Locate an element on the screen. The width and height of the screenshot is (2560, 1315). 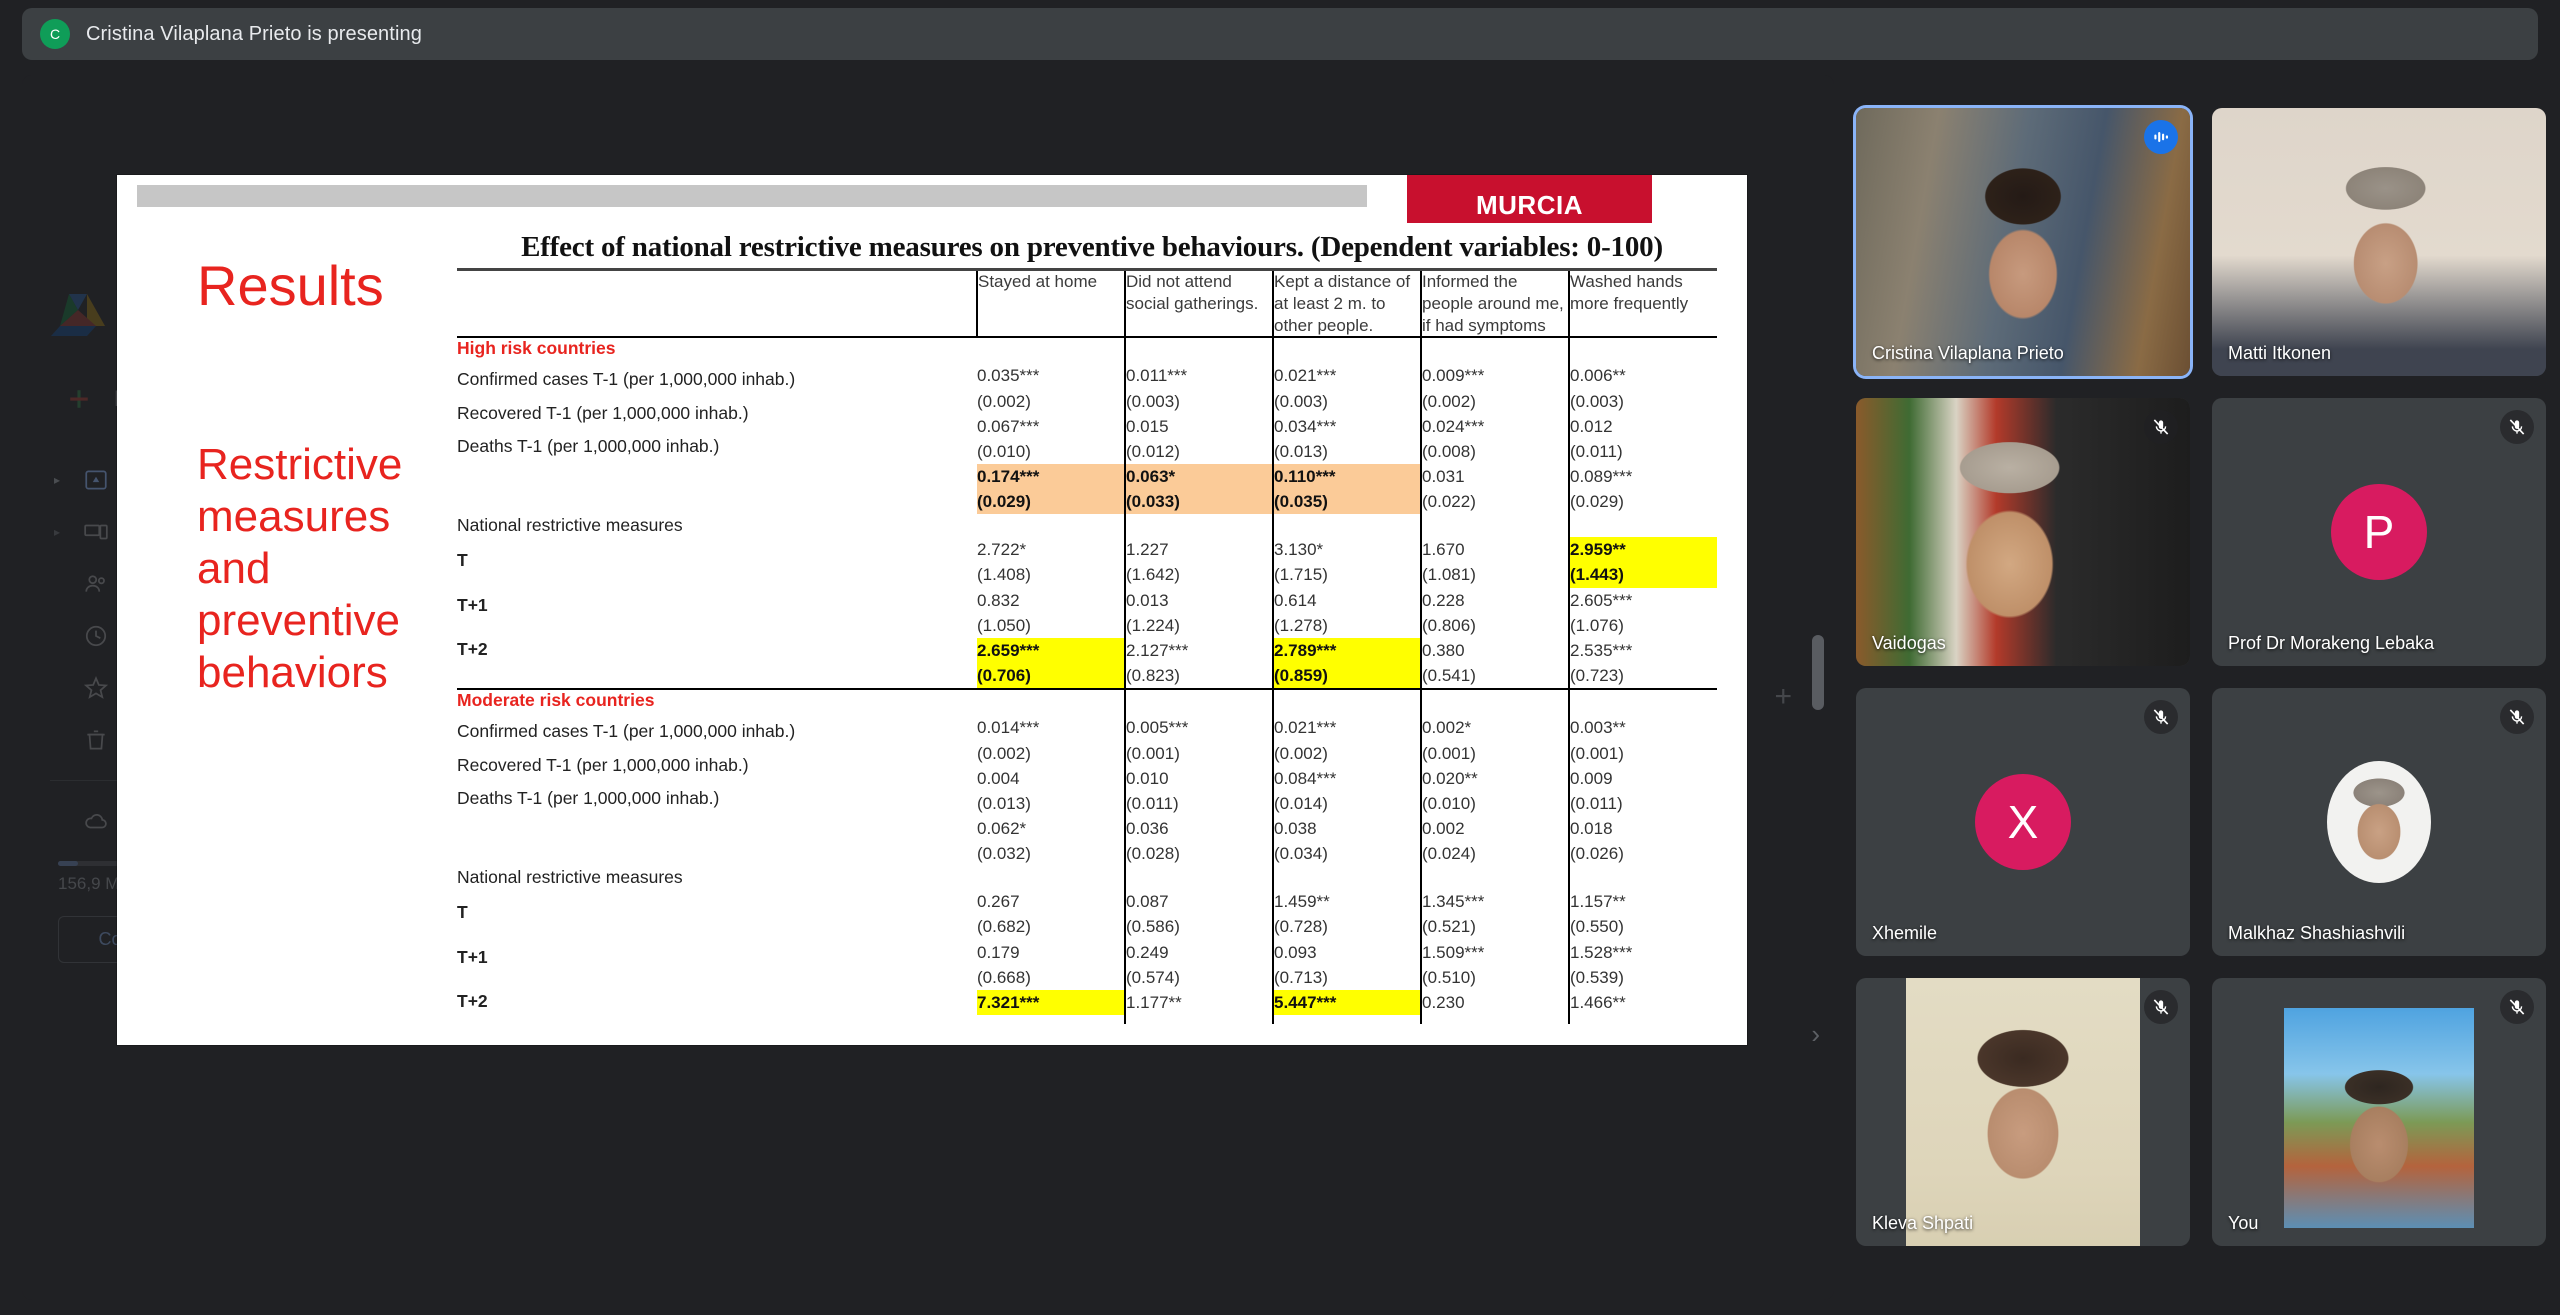
clock-icon is located at coordinates (96, 636).